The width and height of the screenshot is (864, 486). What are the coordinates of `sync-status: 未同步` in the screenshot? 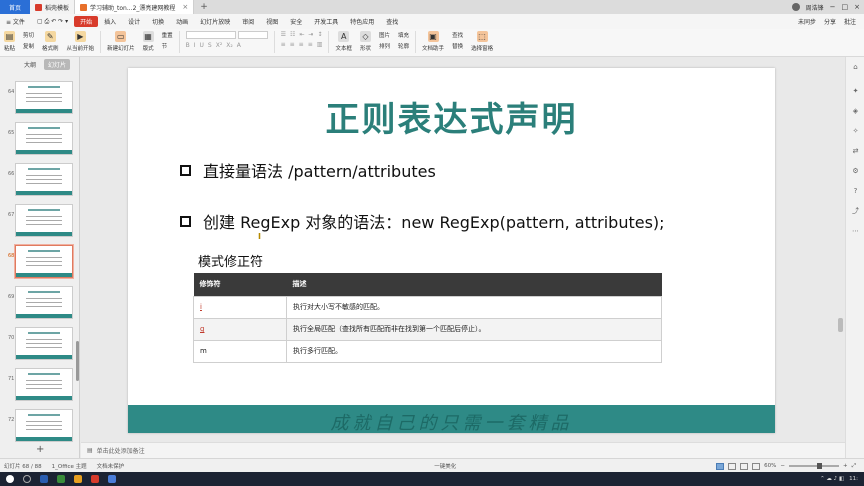 It's located at (807, 21).